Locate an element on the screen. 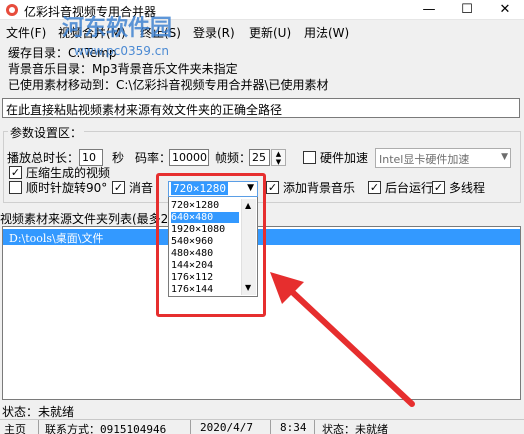 Image resolution: width=524 pixels, height=434 pixels. app-icon is located at coordinates (12, 10).